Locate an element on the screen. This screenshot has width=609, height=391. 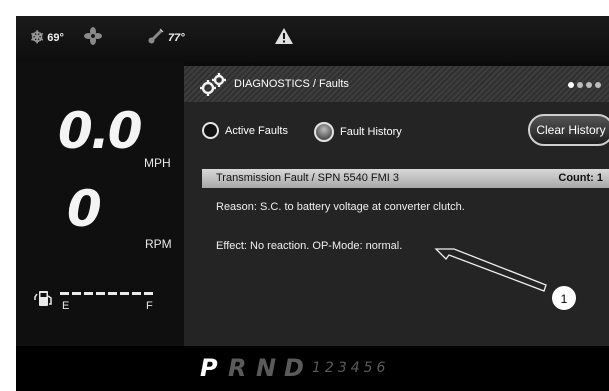
fuel-empty-label: E is located at coordinates (66, 306).